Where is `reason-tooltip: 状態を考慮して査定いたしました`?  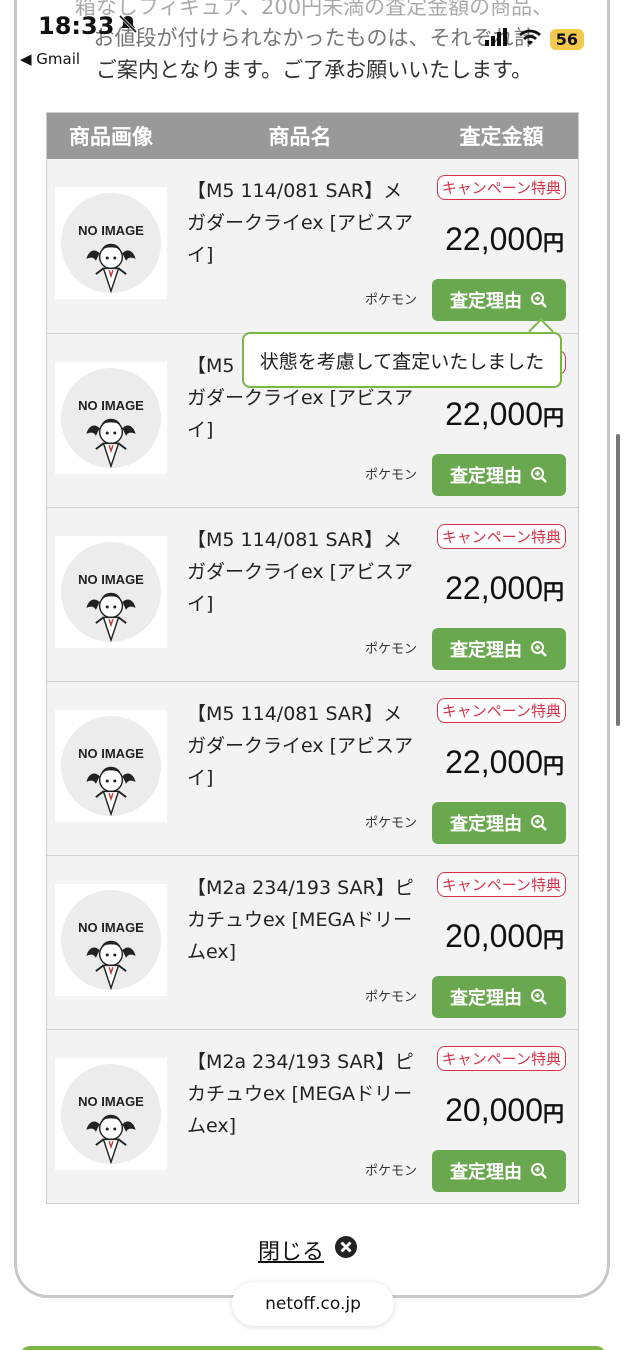
reason-tooltip: 状態を考慮して査定いたしました is located at coordinates (402, 360).